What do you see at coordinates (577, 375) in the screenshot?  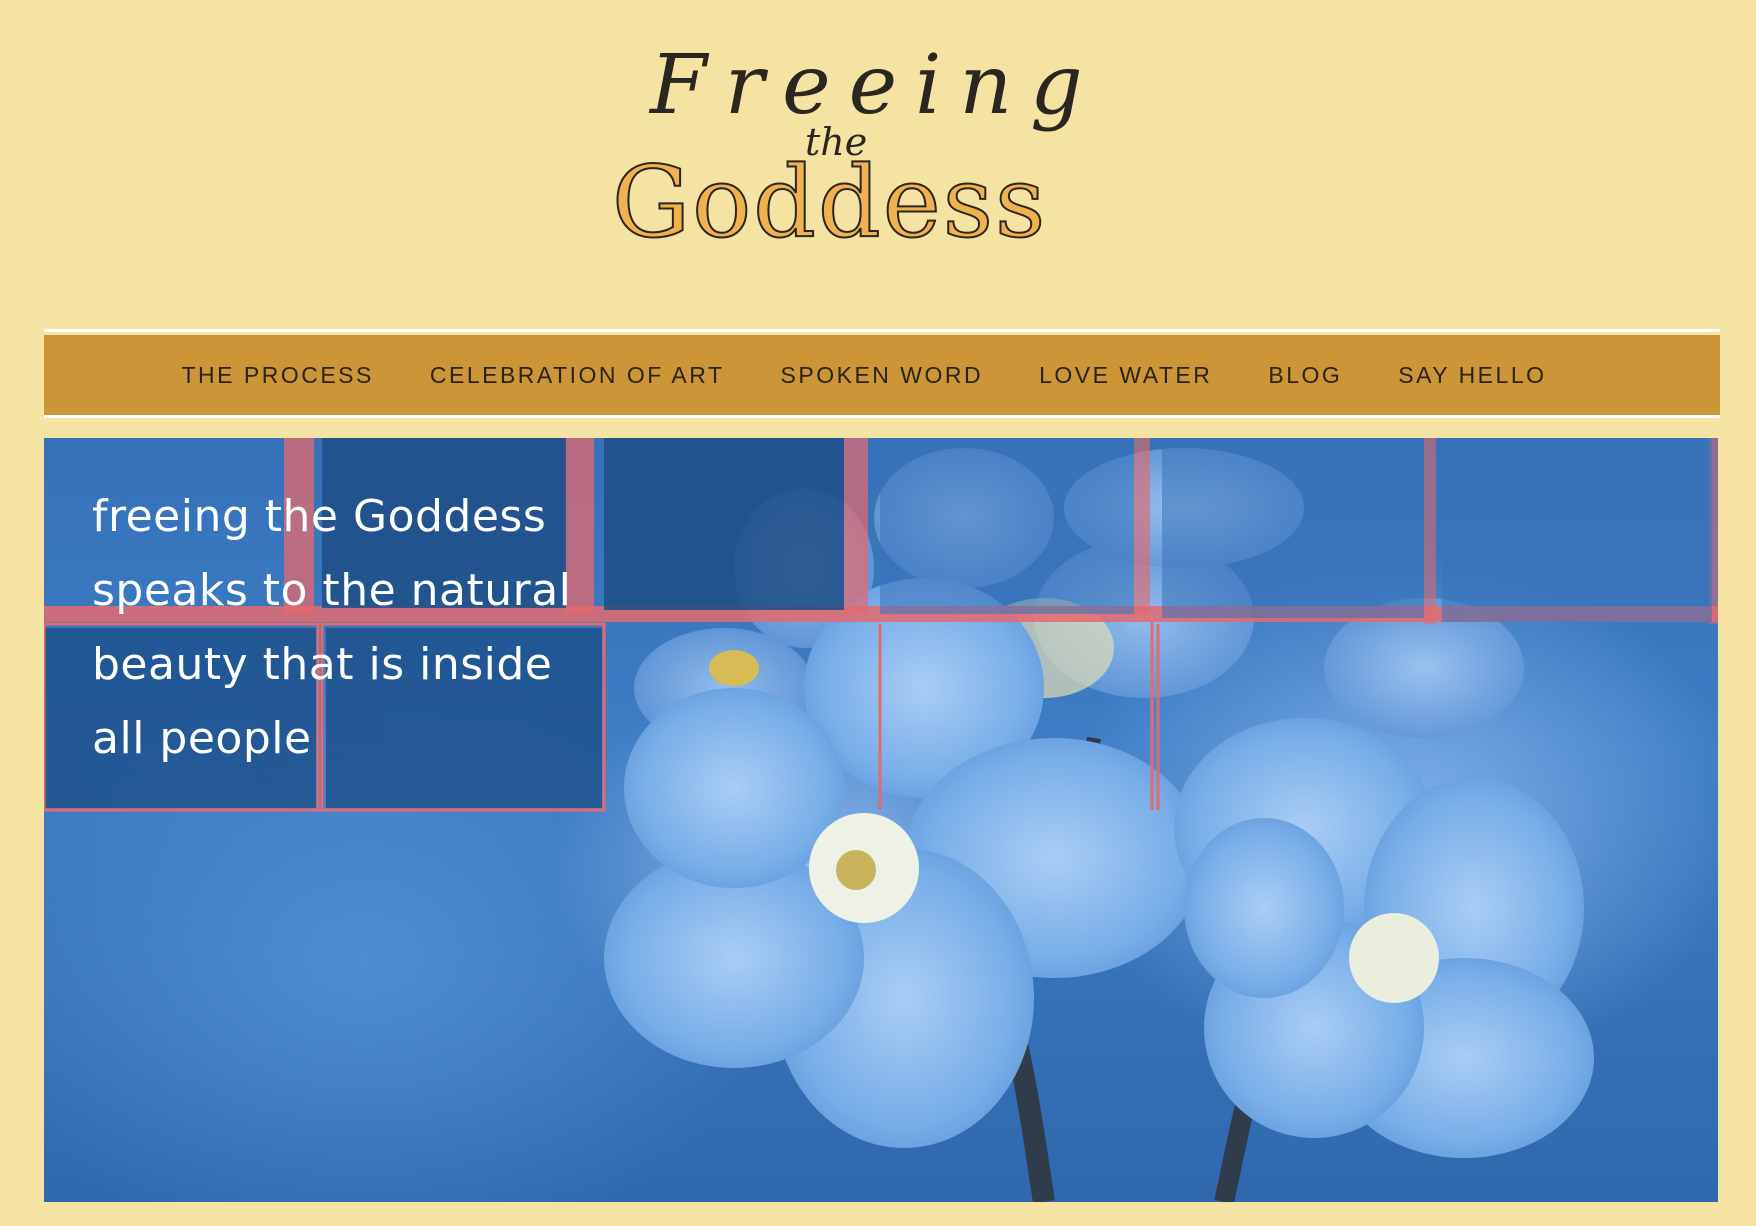 I see `nav-item-celebration-of-art: CELEBRATION OF ART` at bounding box center [577, 375].